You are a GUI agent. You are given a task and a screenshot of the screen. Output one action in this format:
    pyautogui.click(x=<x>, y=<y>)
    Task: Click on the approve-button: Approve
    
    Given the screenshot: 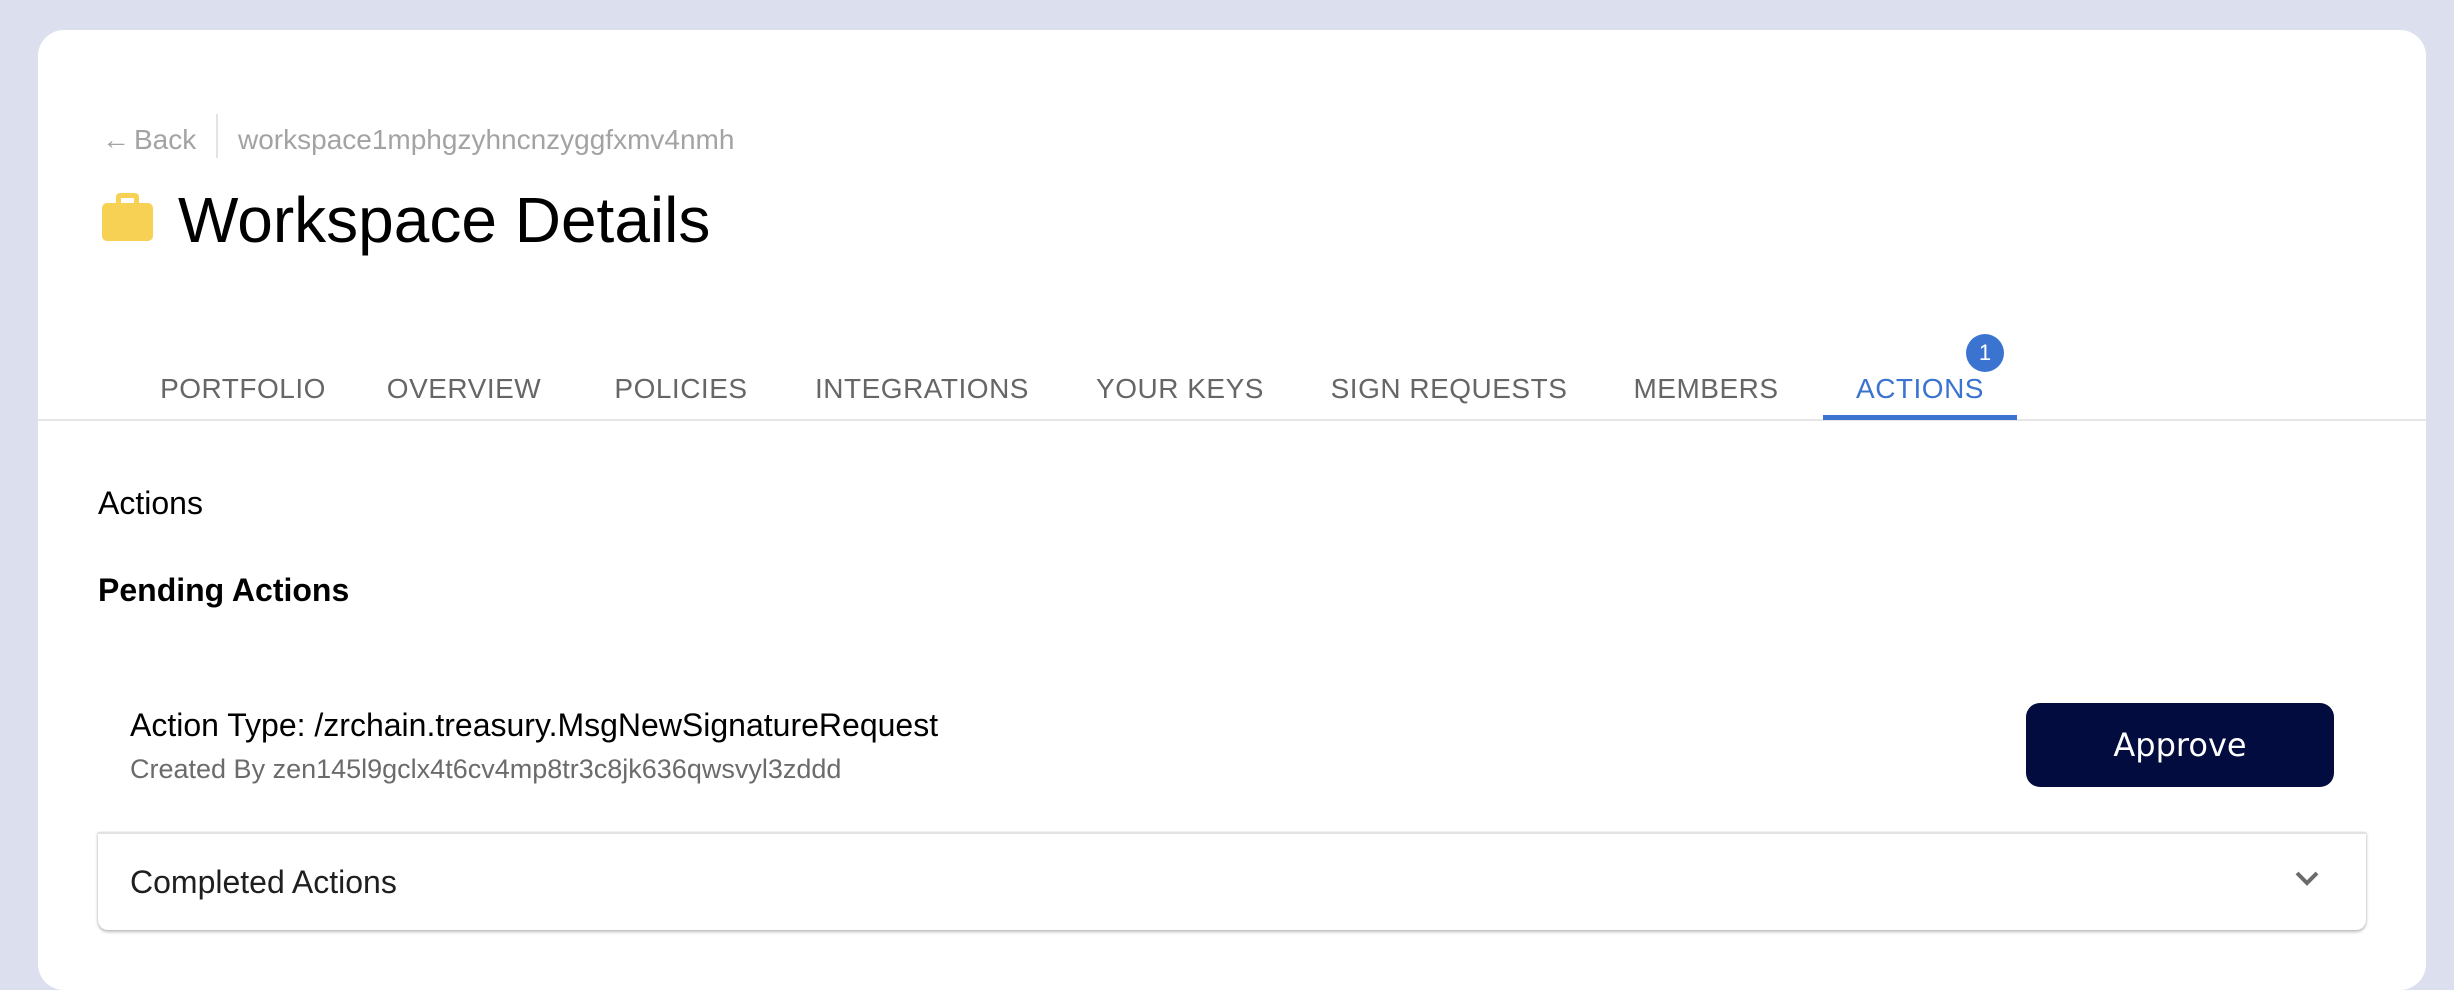 What is the action you would take?
    pyautogui.click(x=2180, y=745)
    